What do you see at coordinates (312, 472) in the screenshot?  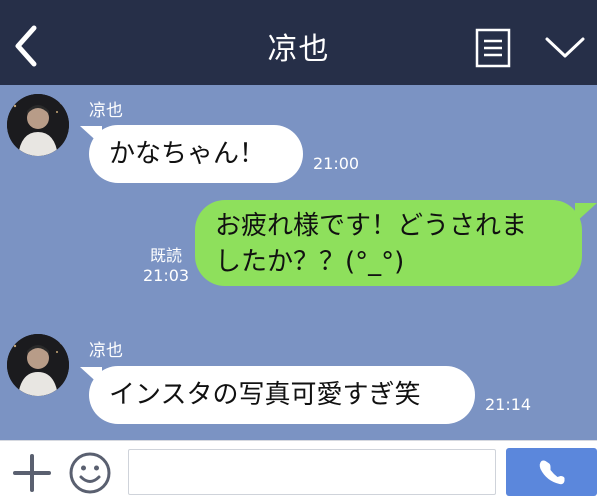 I see `message-input` at bounding box center [312, 472].